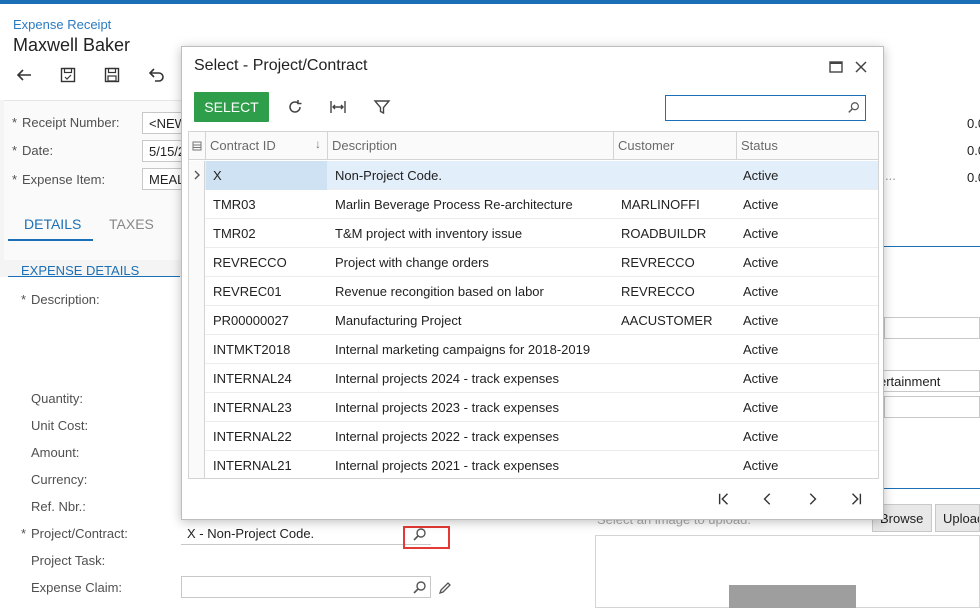 The width and height of the screenshot is (980, 608). Describe the element at coordinates (234, 204) in the screenshot. I see `cell-contract-id: TMR03` at that location.